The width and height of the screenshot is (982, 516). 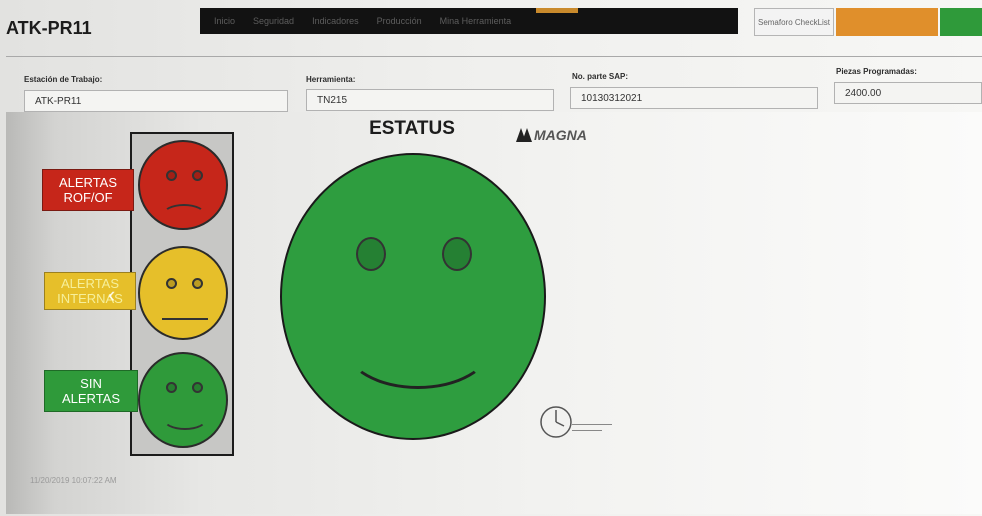 What do you see at coordinates (560, 135) in the screenshot?
I see `magna-logo-text: MAGNA` at bounding box center [560, 135].